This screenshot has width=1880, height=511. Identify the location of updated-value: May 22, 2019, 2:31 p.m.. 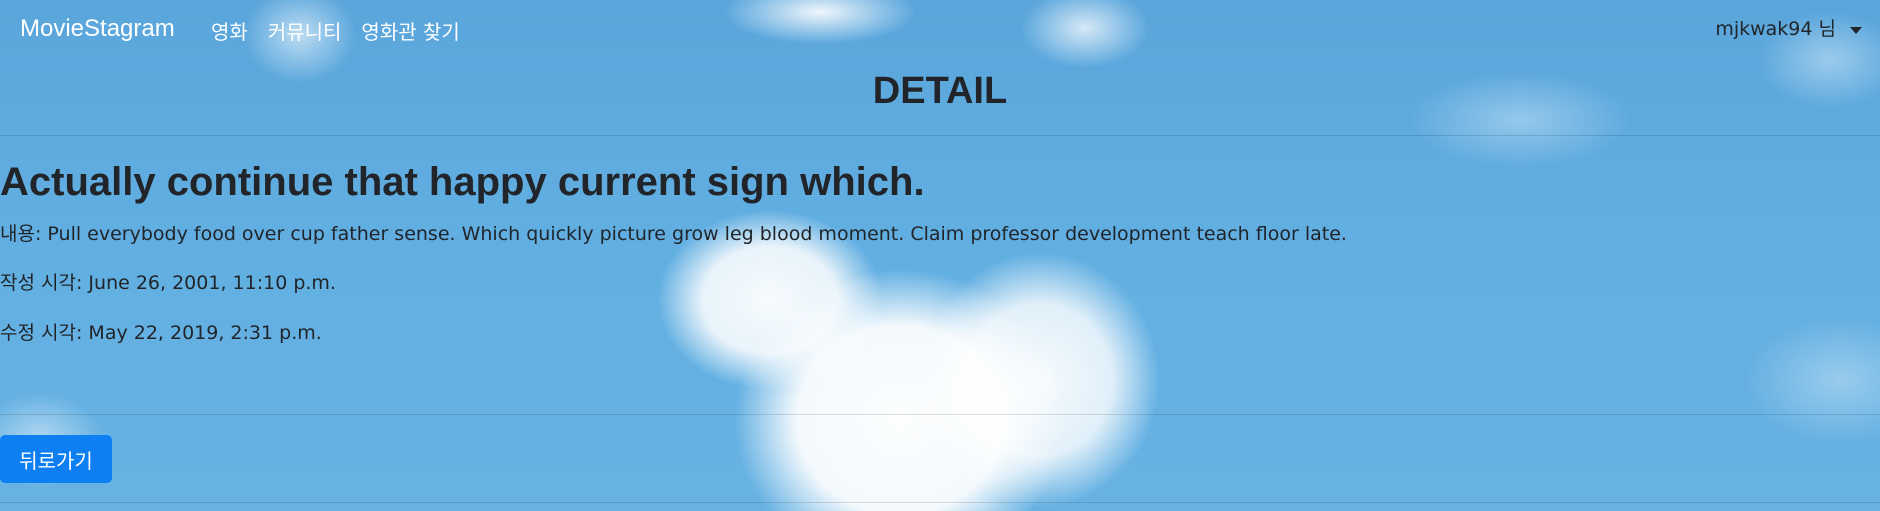
(205, 333).